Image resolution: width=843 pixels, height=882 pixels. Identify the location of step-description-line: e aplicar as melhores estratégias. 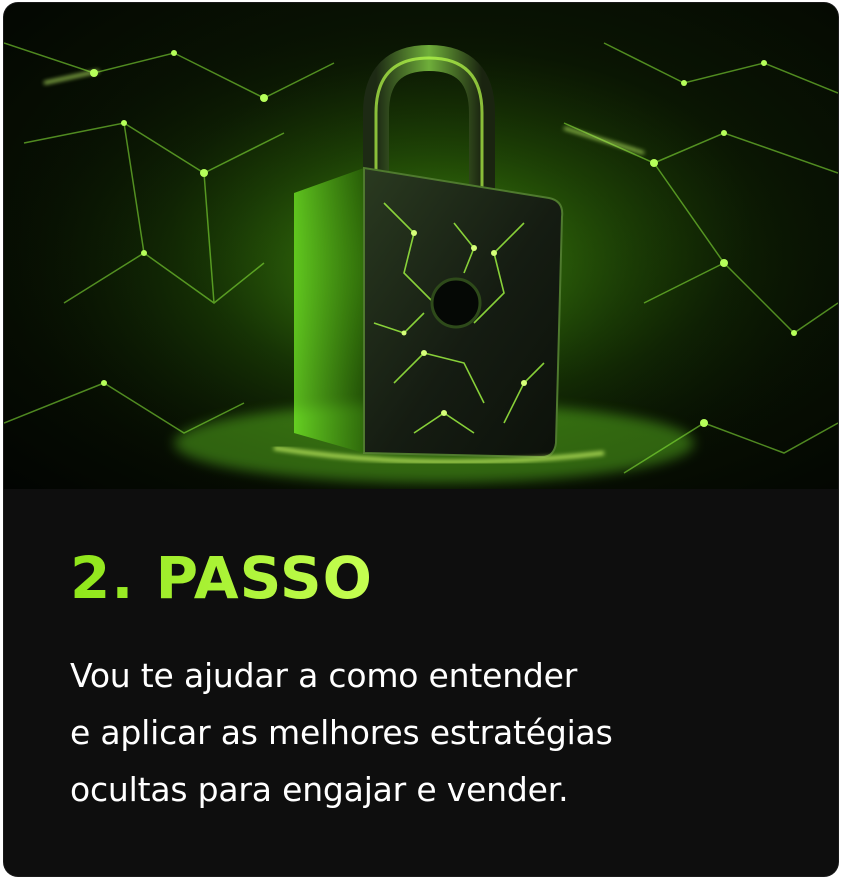
(341, 732).